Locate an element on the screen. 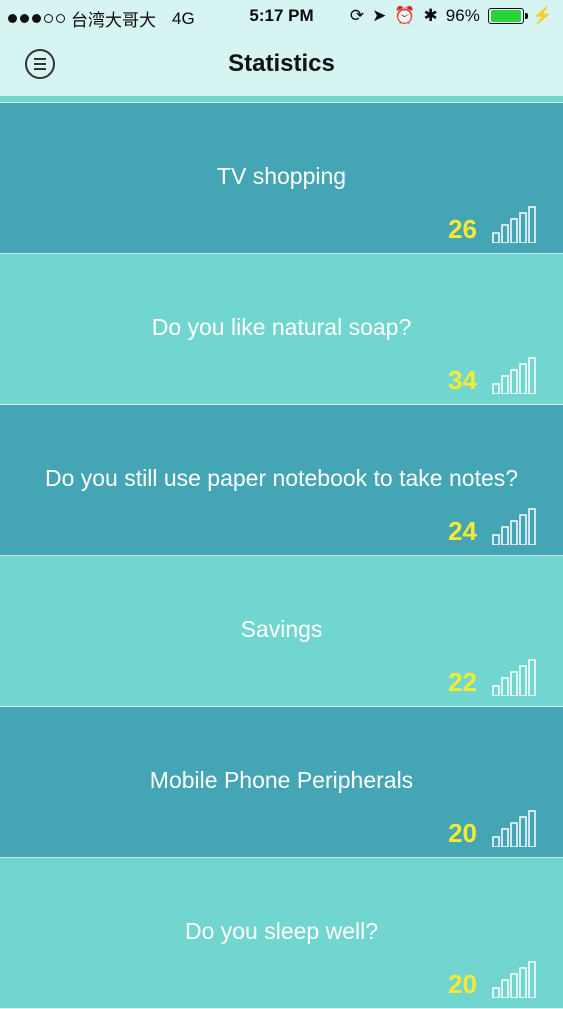 The width and height of the screenshot is (563, 1009). bluetooth-icon: ✱ is located at coordinates (430, 15).